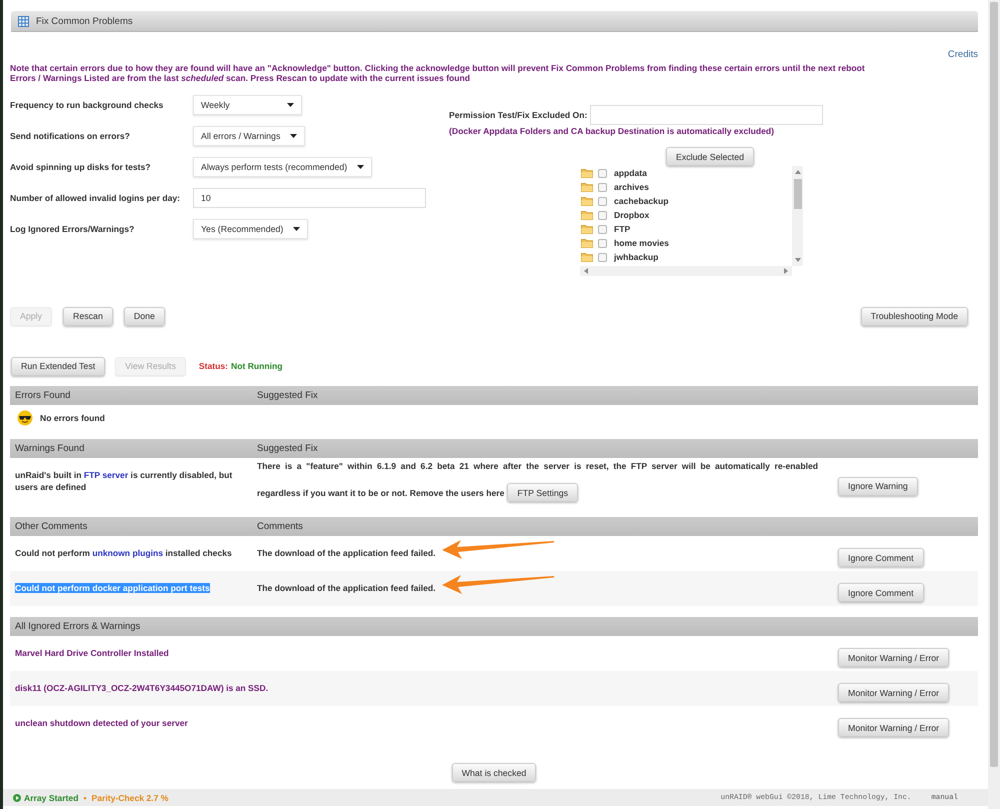  What do you see at coordinates (641, 243) in the screenshot?
I see `folder-name: home movies` at bounding box center [641, 243].